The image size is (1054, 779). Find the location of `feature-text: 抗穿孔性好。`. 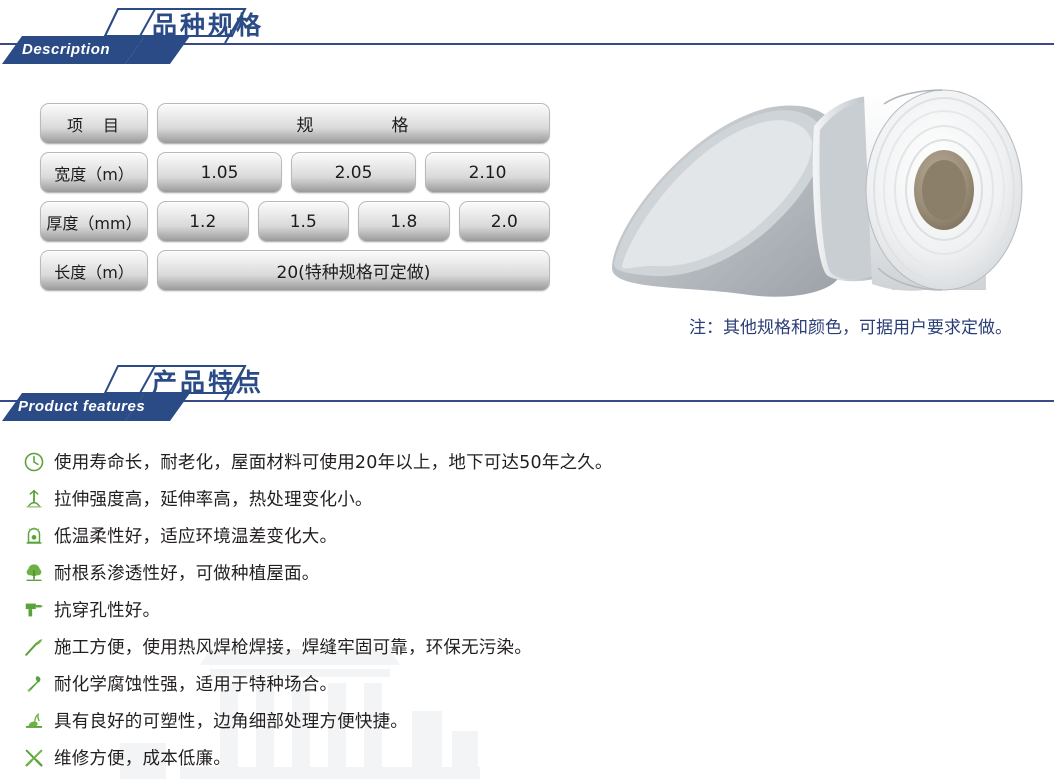

feature-text: 抗穿孔性好。 is located at coordinates (107, 611).